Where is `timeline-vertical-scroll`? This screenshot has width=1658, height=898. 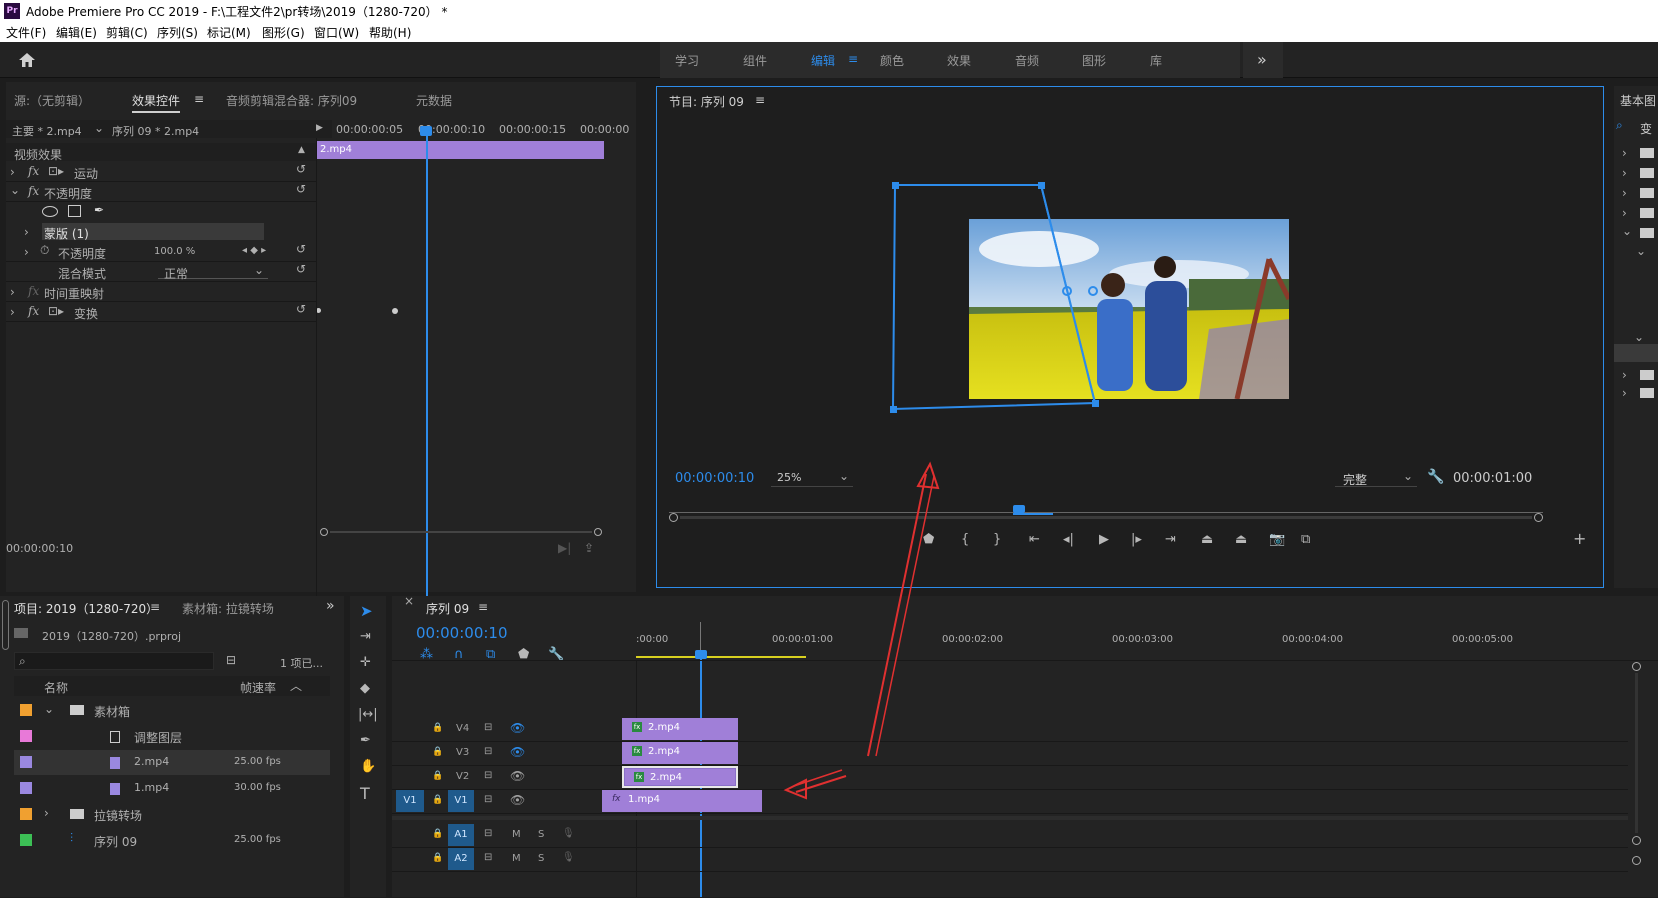 timeline-vertical-scroll is located at coordinates (1636, 763).